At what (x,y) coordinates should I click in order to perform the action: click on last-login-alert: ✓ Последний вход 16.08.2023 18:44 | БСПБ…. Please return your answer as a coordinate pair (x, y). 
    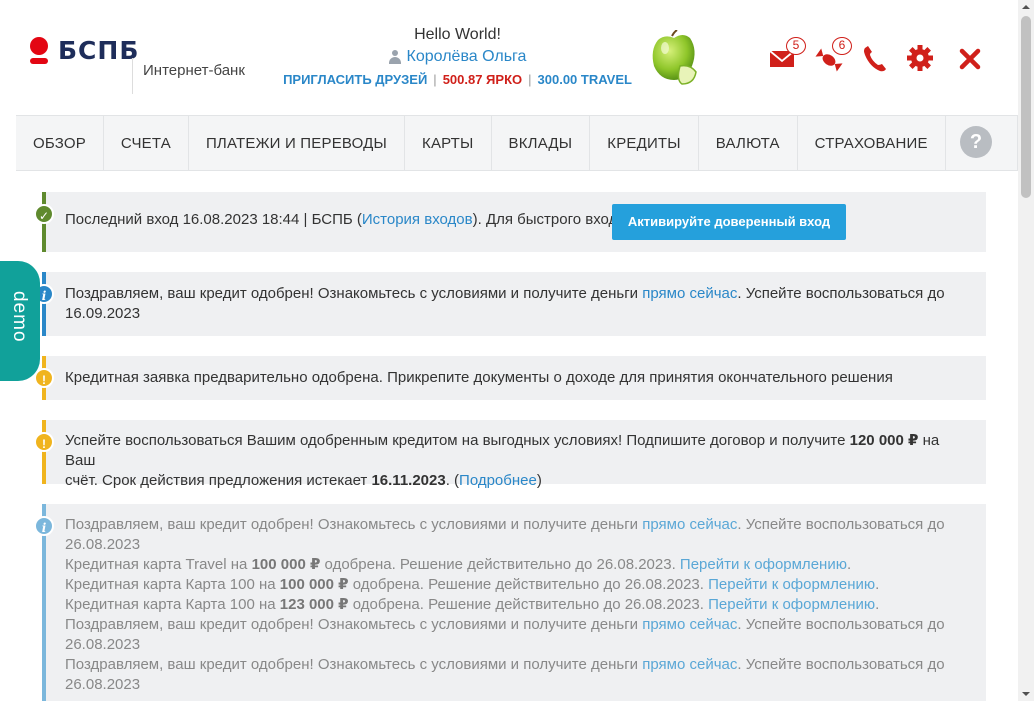
    Looking at the image, I should click on (510, 222).